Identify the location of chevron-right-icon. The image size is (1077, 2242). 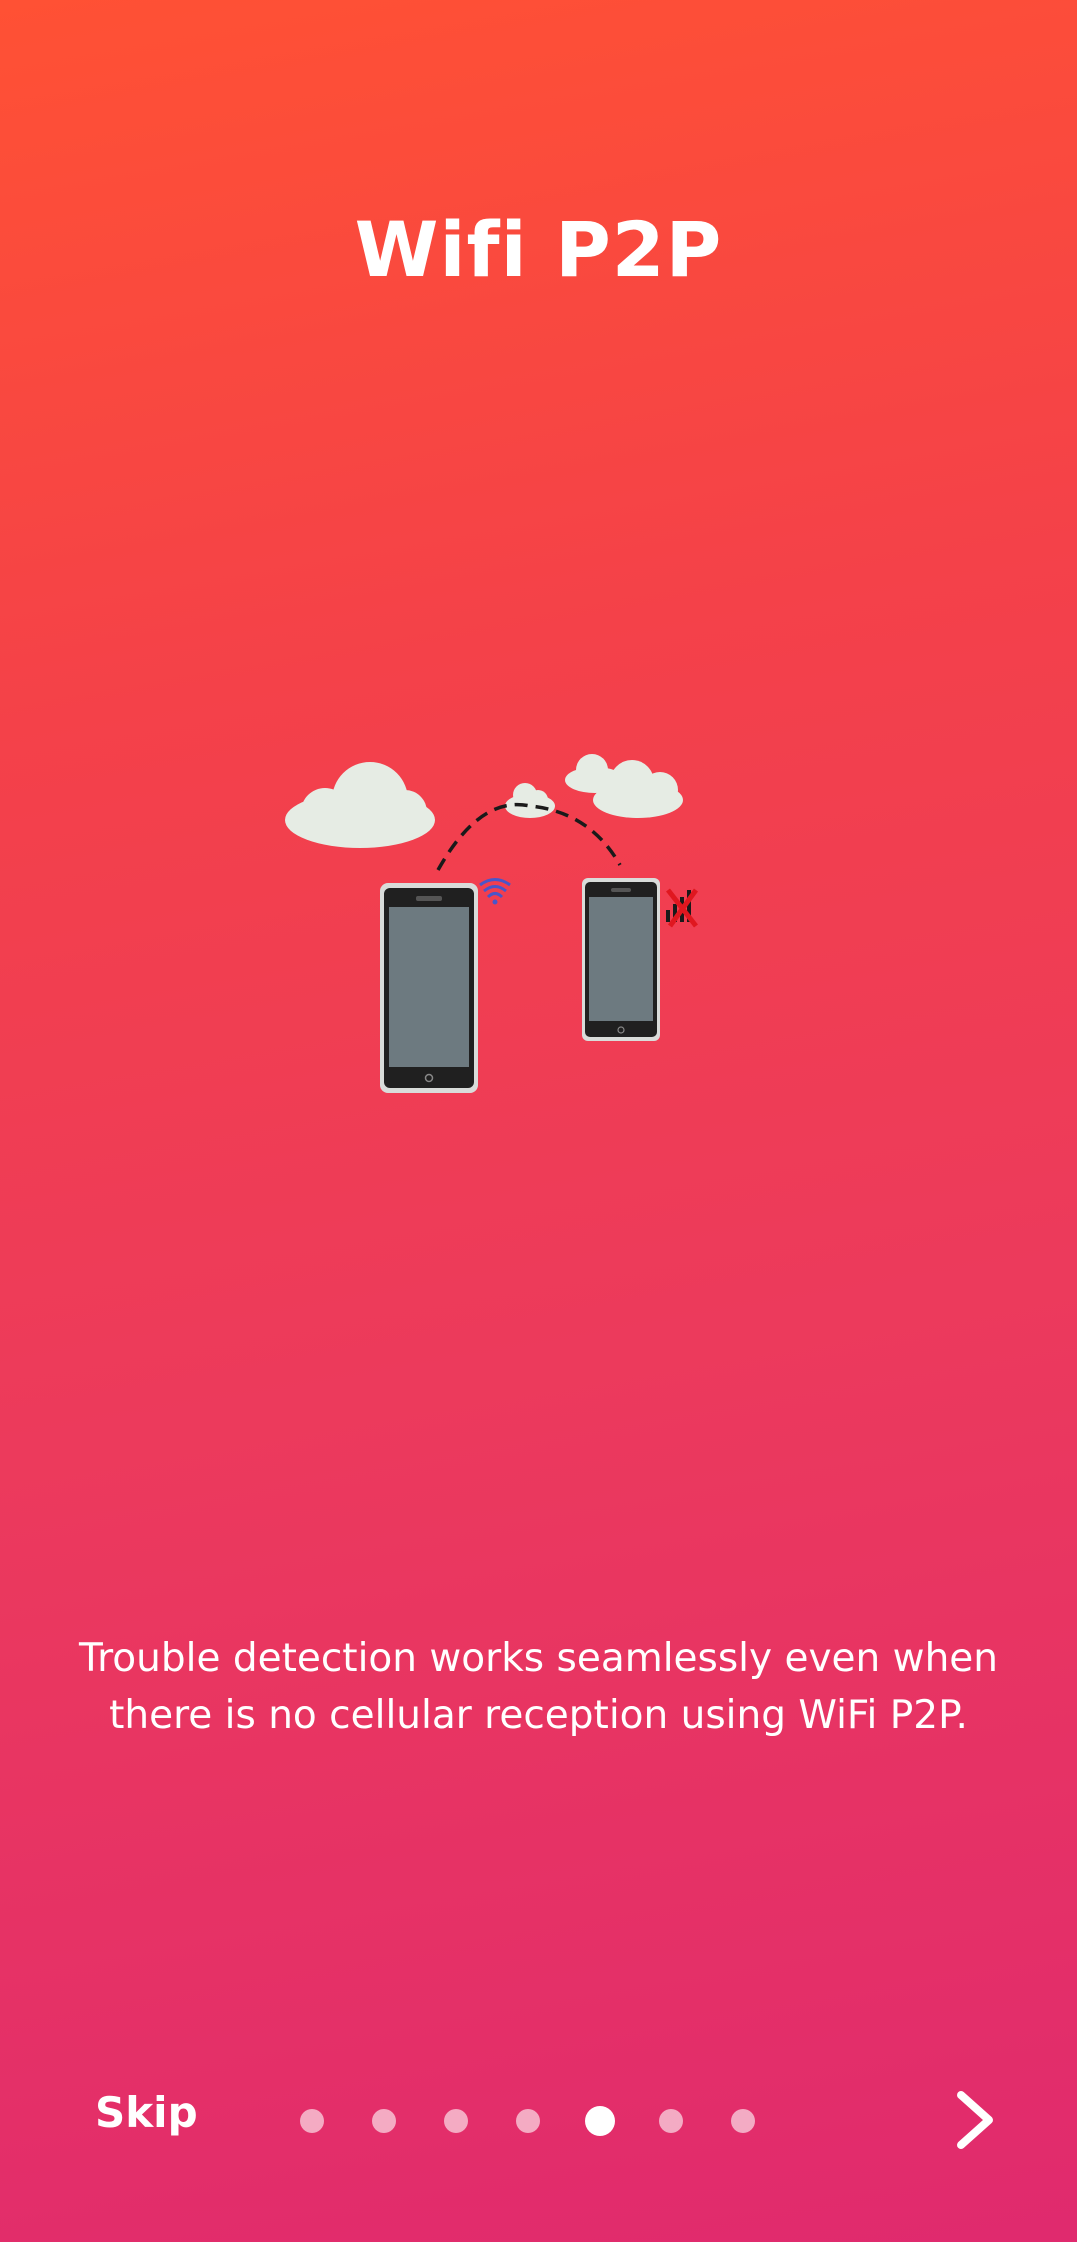
(975, 2120).